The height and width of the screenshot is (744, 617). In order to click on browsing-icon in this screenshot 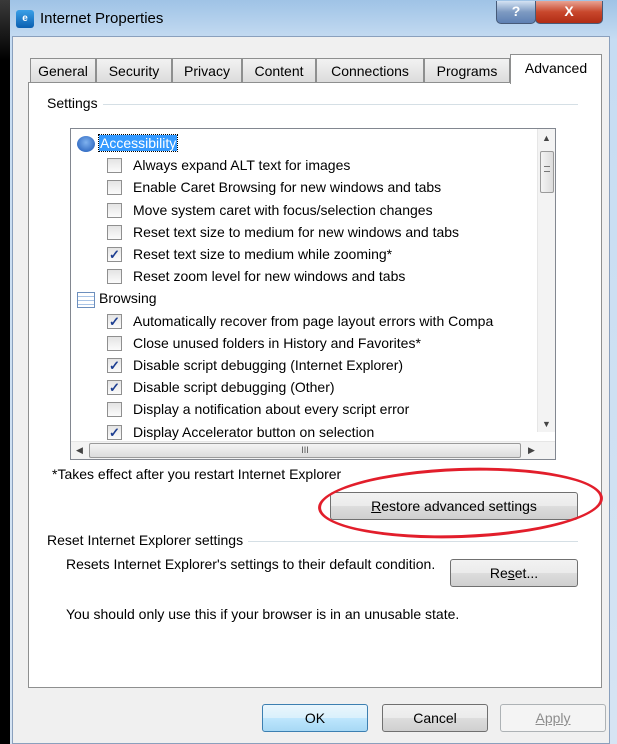, I will do `click(86, 299)`.